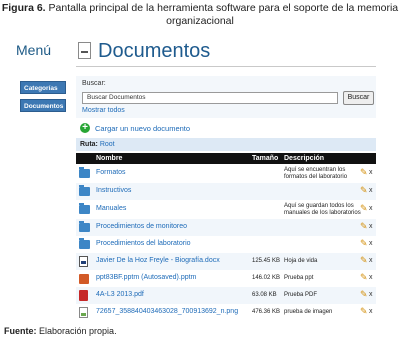  I want to click on pdf-file-icon, so click(83, 295).